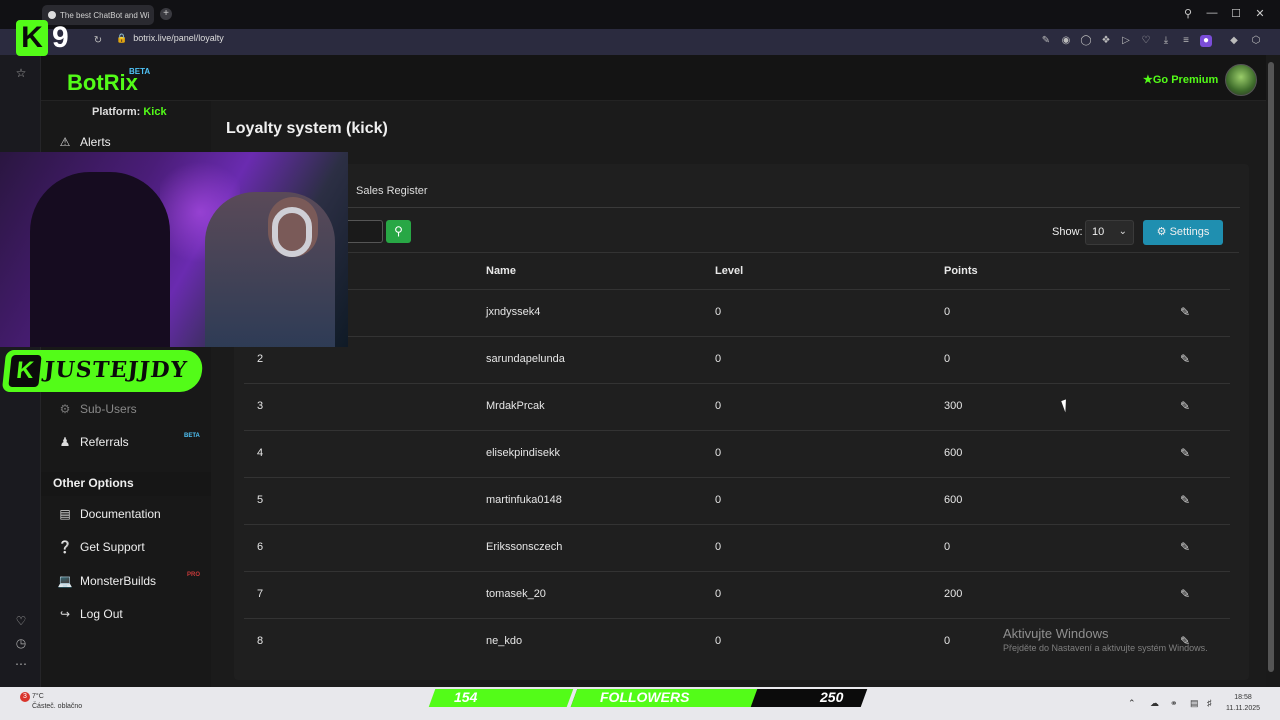 The height and width of the screenshot is (720, 1280). I want to click on streamer-nameplate: K JUSTEJJDY, so click(103, 371).